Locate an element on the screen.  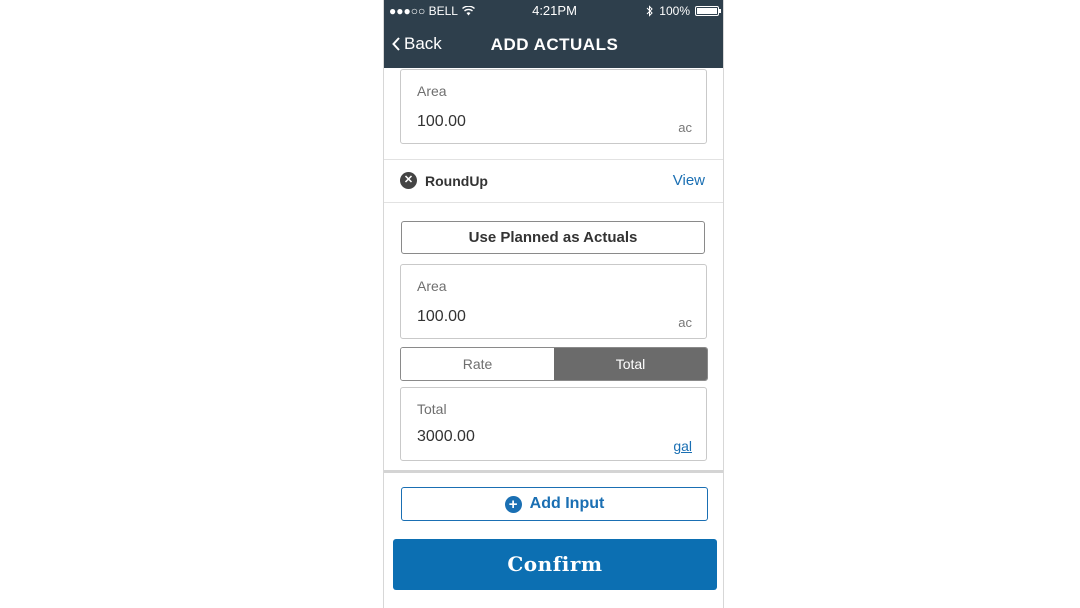
status-right: 100% is located at coordinates (683, 11).